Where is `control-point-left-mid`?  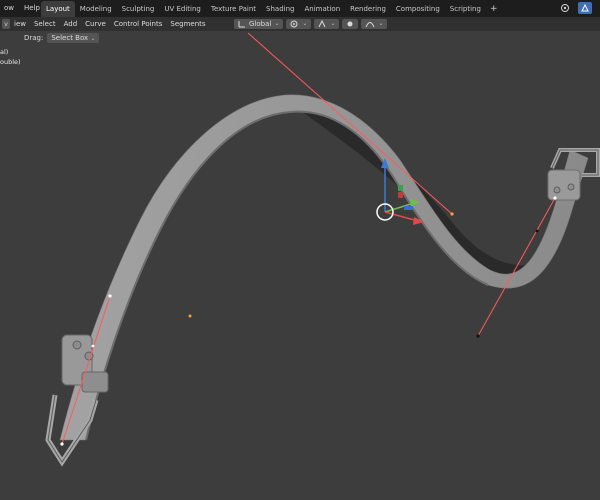 control-point-left-mid is located at coordinates (93, 346).